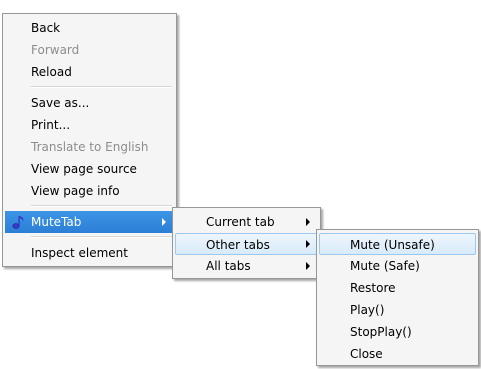  I want to click on menu-item-stopplay: StopPlay(), so click(397, 332).